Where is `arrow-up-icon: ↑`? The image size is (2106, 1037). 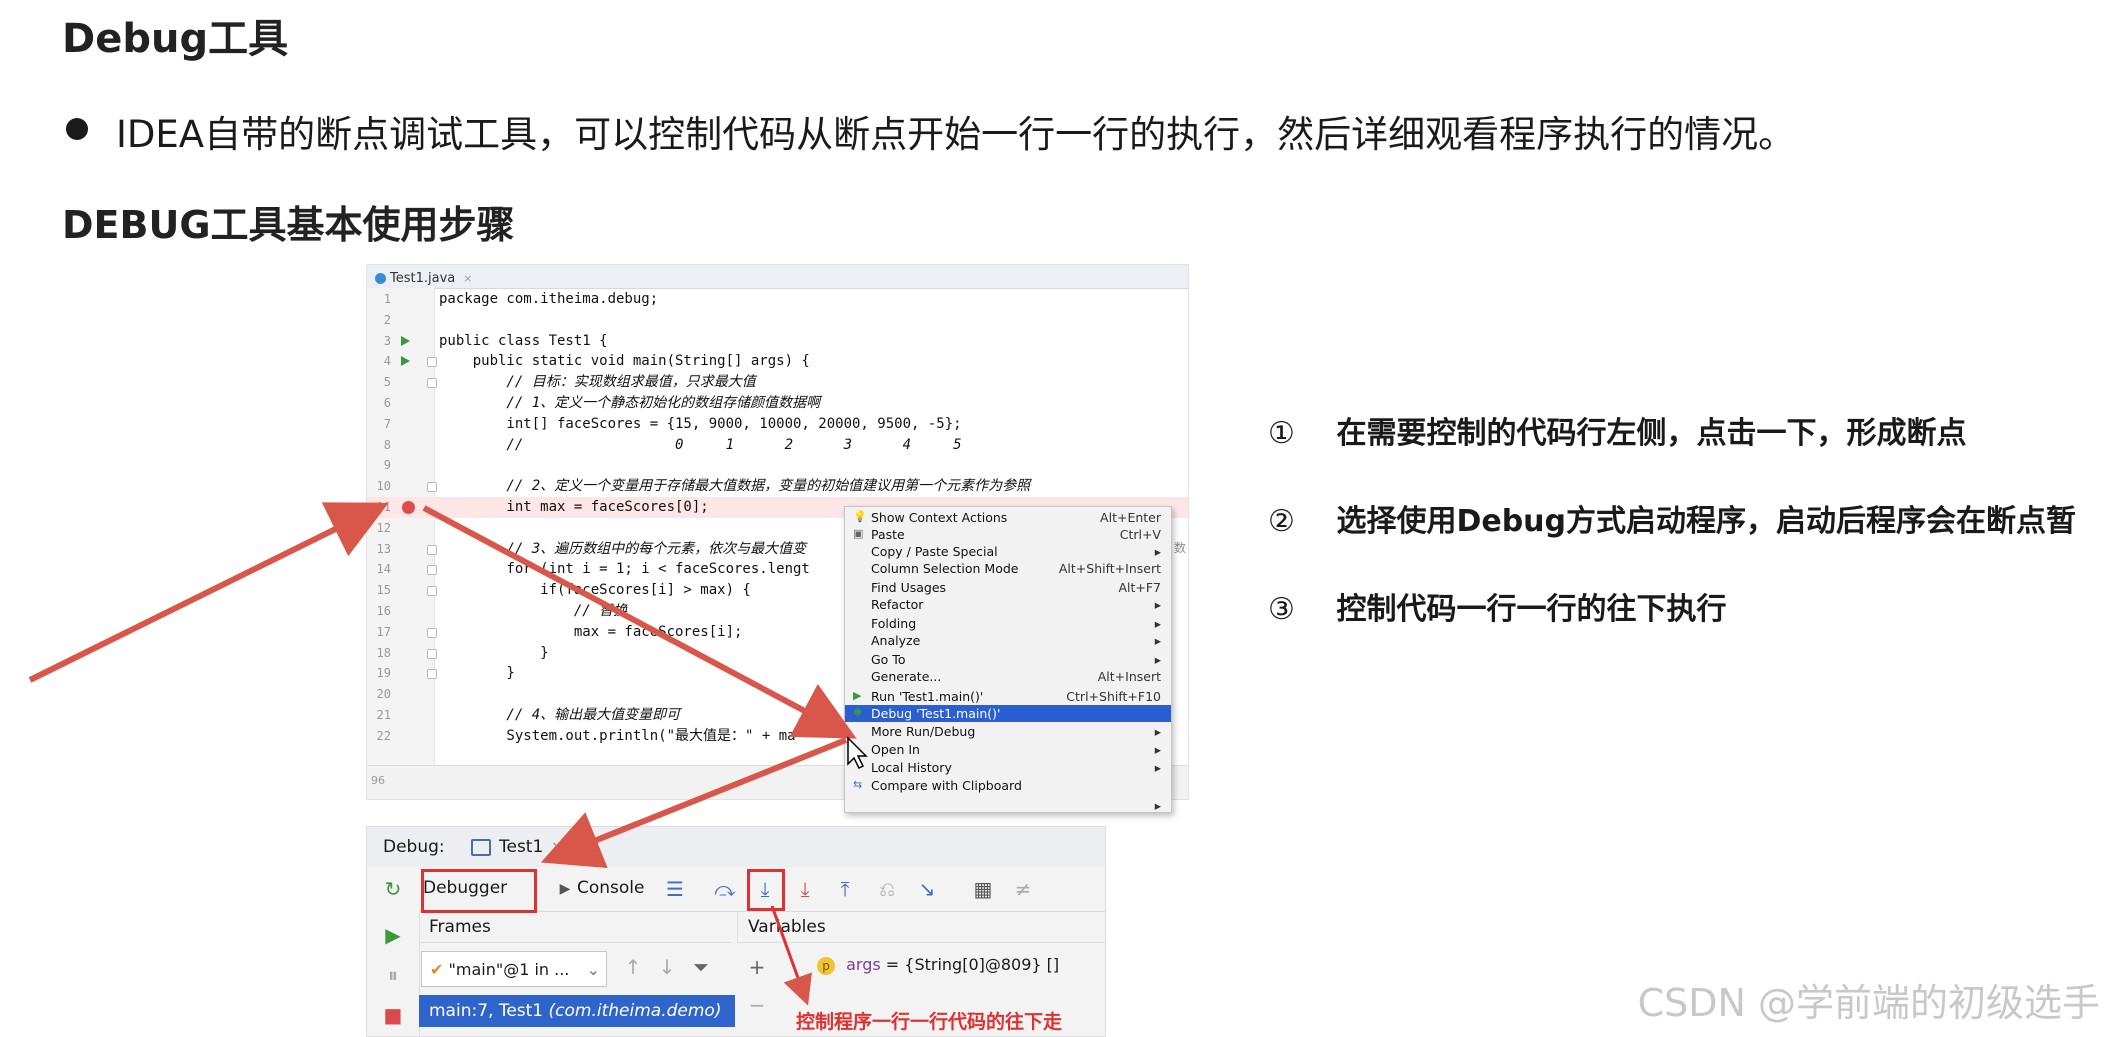
arrow-up-icon: ↑ is located at coordinates (633, 967).